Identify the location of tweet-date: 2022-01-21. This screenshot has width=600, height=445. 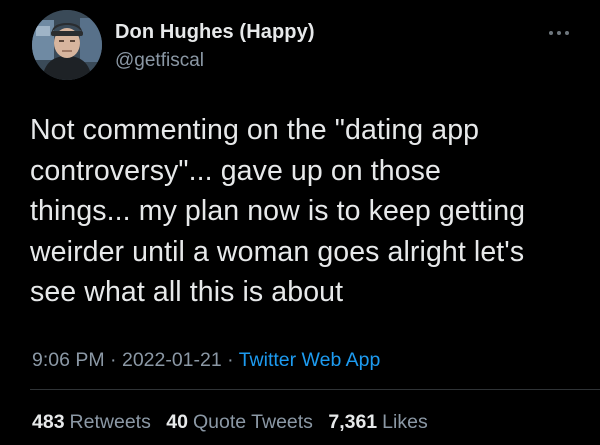
(172, 360).